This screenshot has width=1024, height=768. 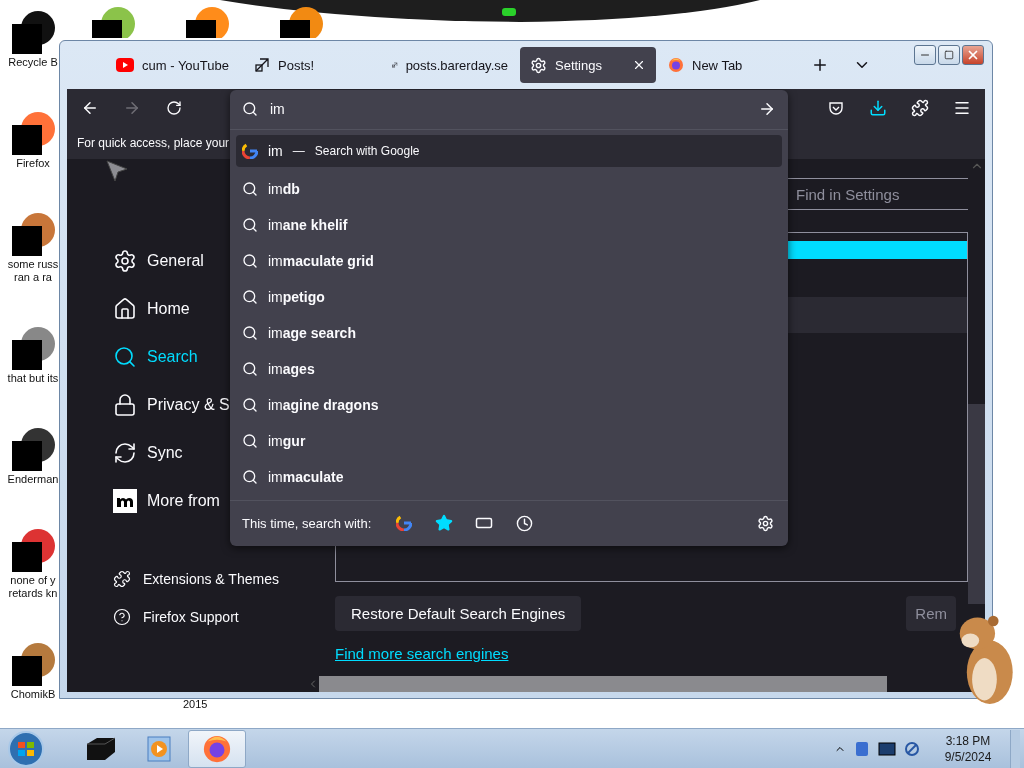 I want to click on sidebar-item: Search, so click(x=155, y=357).